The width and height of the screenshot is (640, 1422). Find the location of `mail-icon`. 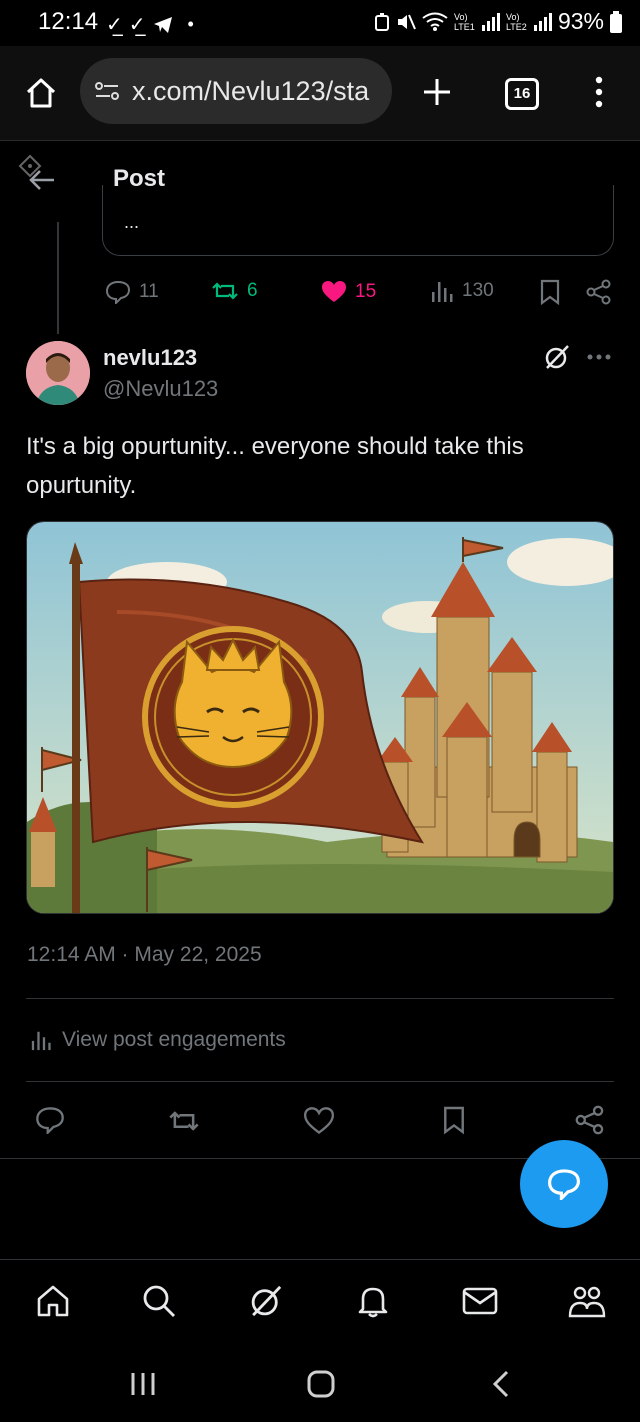

mail-icon is located at coordinates (480, 1301).